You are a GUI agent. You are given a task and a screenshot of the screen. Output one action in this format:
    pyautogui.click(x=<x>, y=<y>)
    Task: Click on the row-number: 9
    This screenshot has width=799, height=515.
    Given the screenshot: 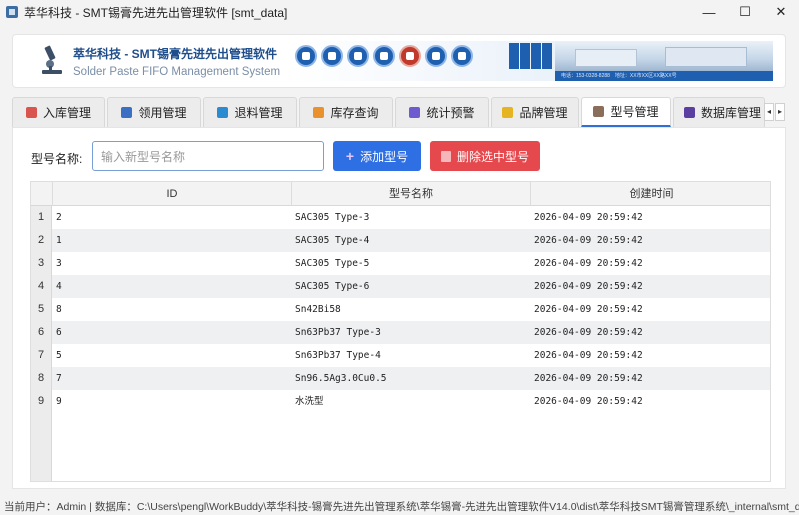 What is the action you would take?
    pyautogui.click(x=41, y=401)
    